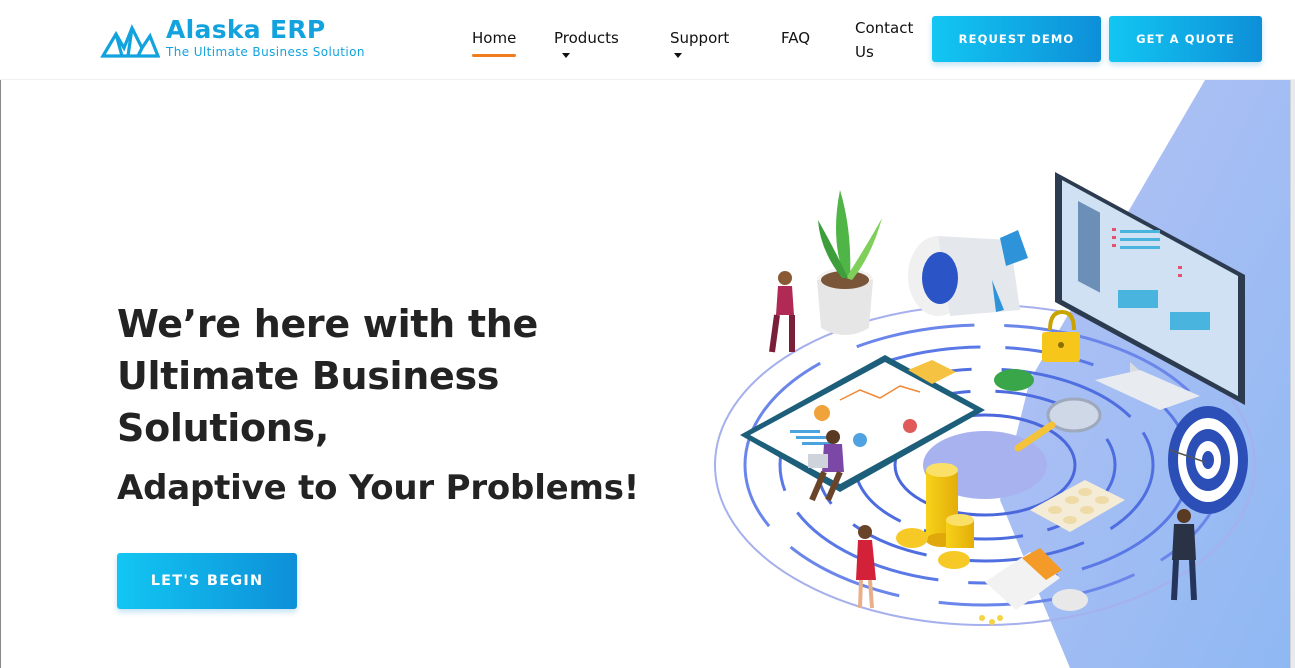  What do you see at coordinates (795, 38) in the screenshot?
I see `nav-faq: FAQ` at bounding box center [795, 38].